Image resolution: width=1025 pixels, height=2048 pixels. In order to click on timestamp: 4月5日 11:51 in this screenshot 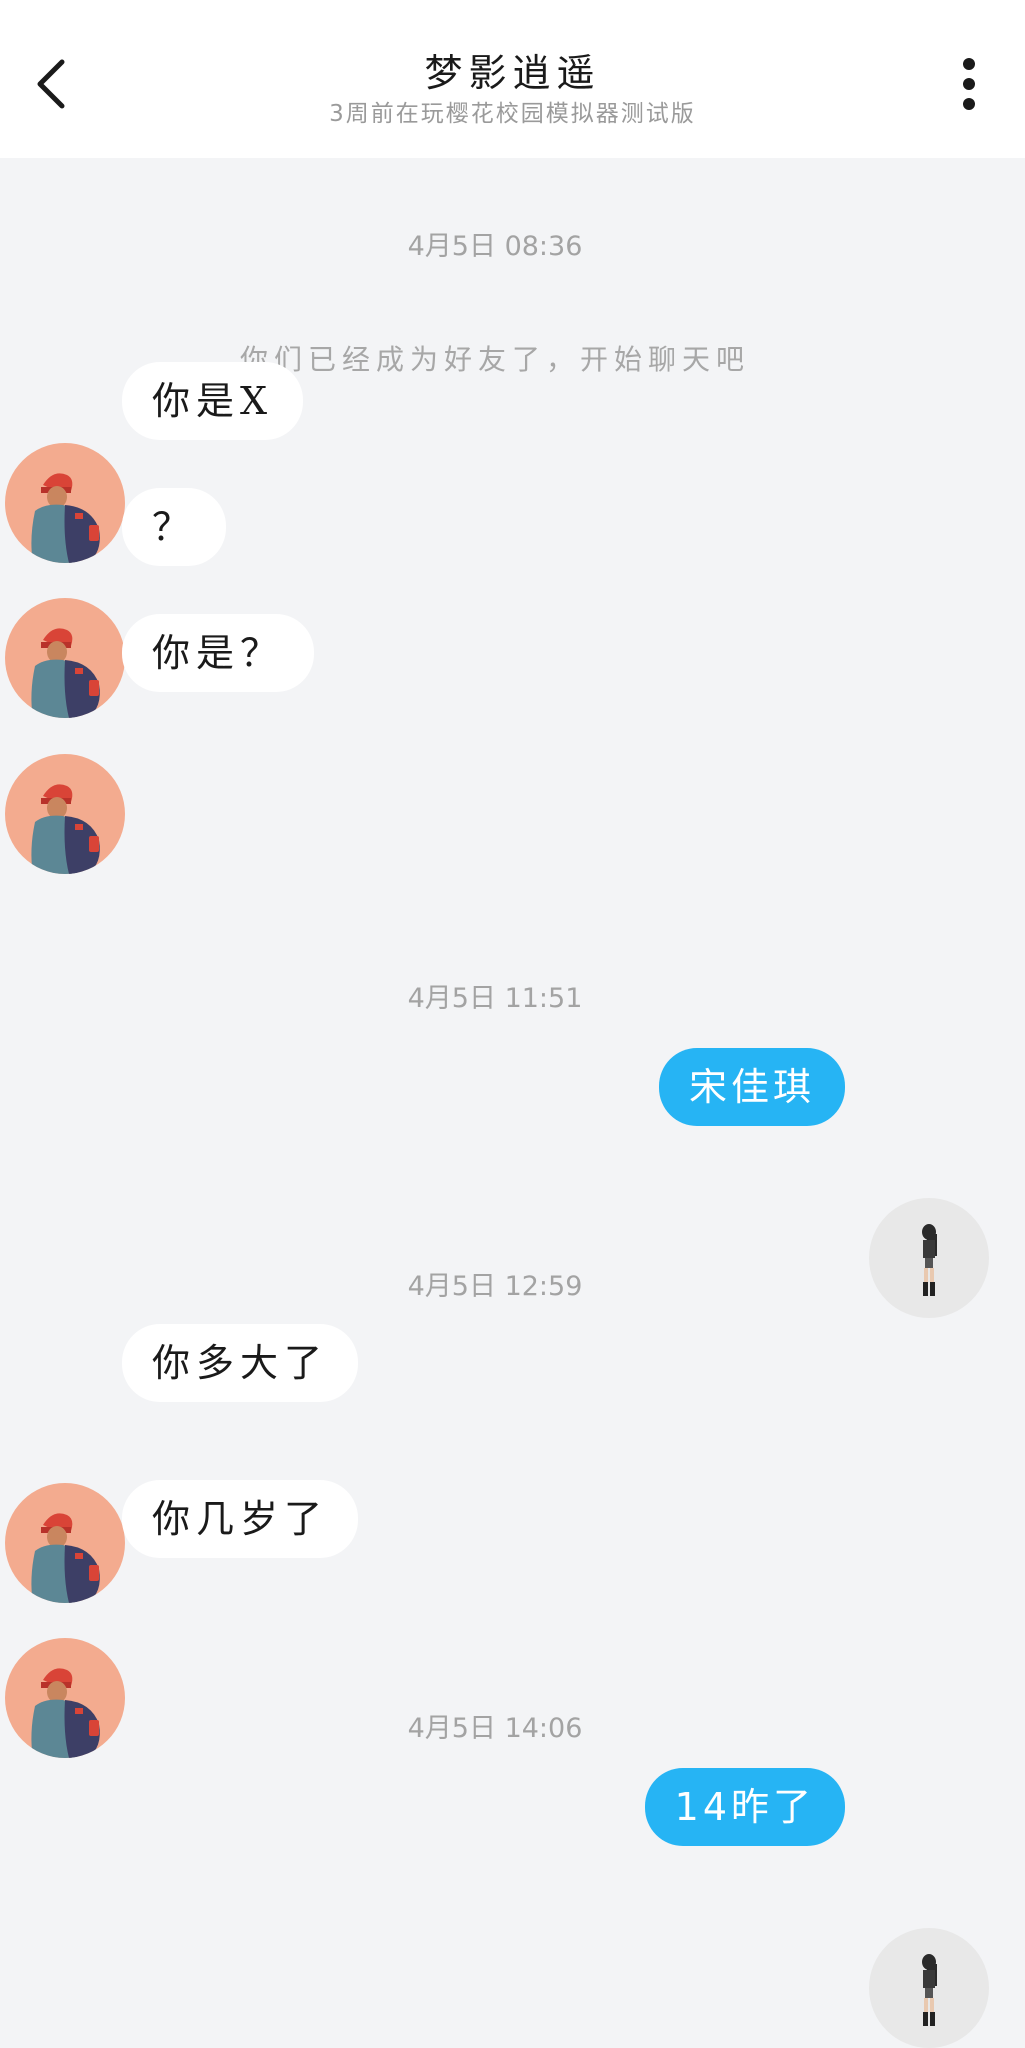, I will do `click(495, 998)`.